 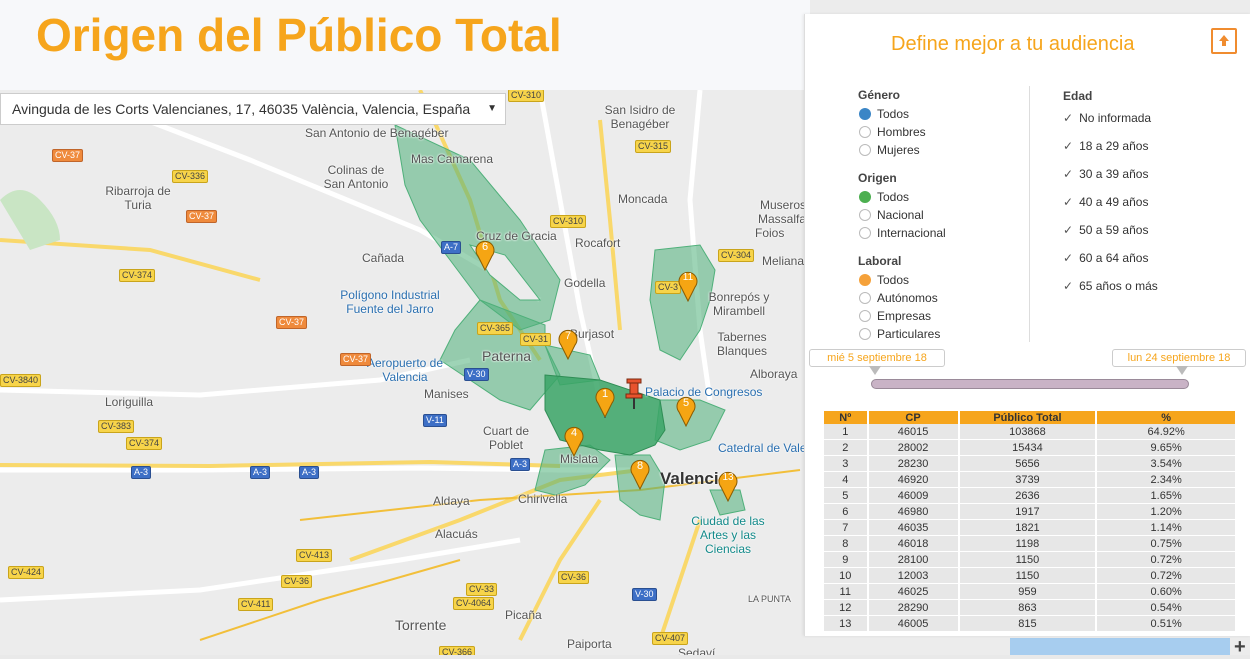 I want to click on table-cell: 959, so click(x=1027, y=592).